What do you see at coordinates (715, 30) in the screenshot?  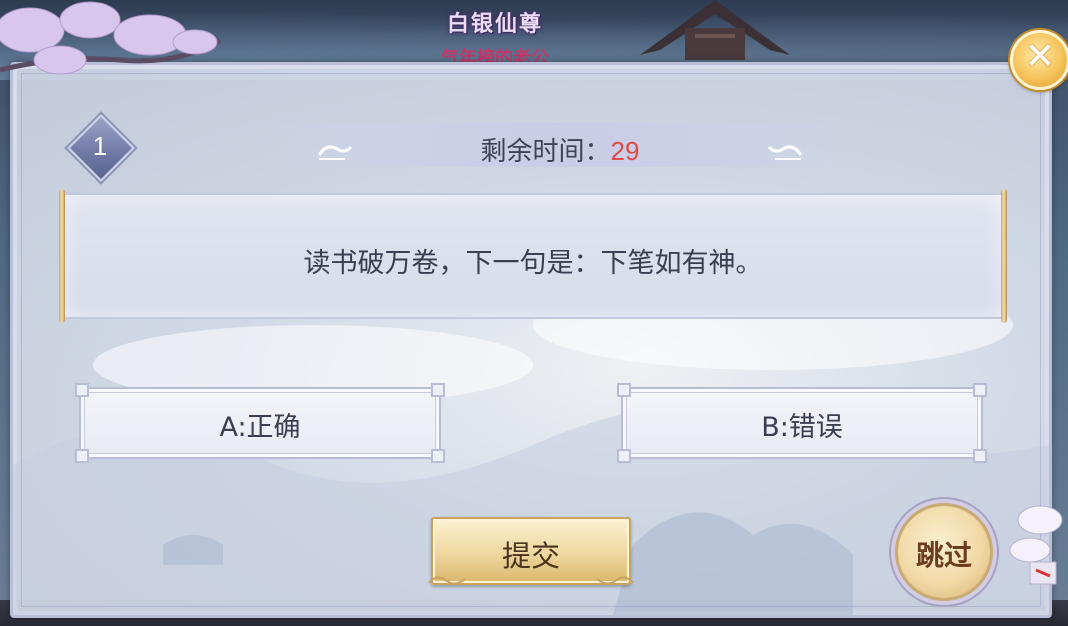 I see `pavilion-roof-image` at bounding box center [715, 30].